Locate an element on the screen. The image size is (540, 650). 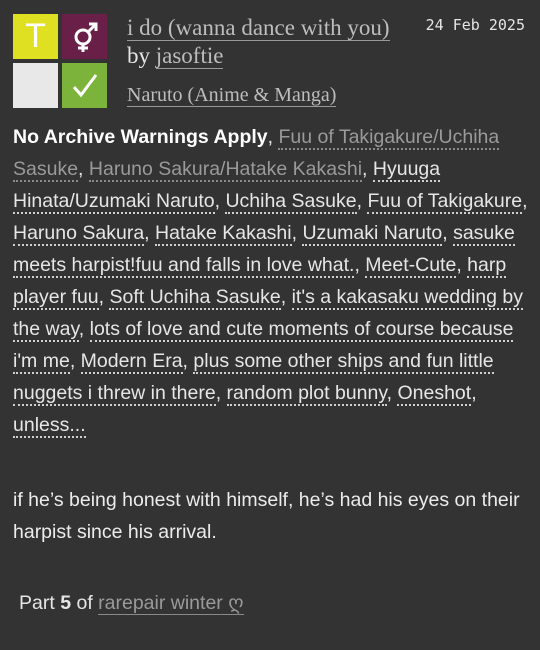
published-date: 24 Feb 2025 is located at coordinates (475, 25).